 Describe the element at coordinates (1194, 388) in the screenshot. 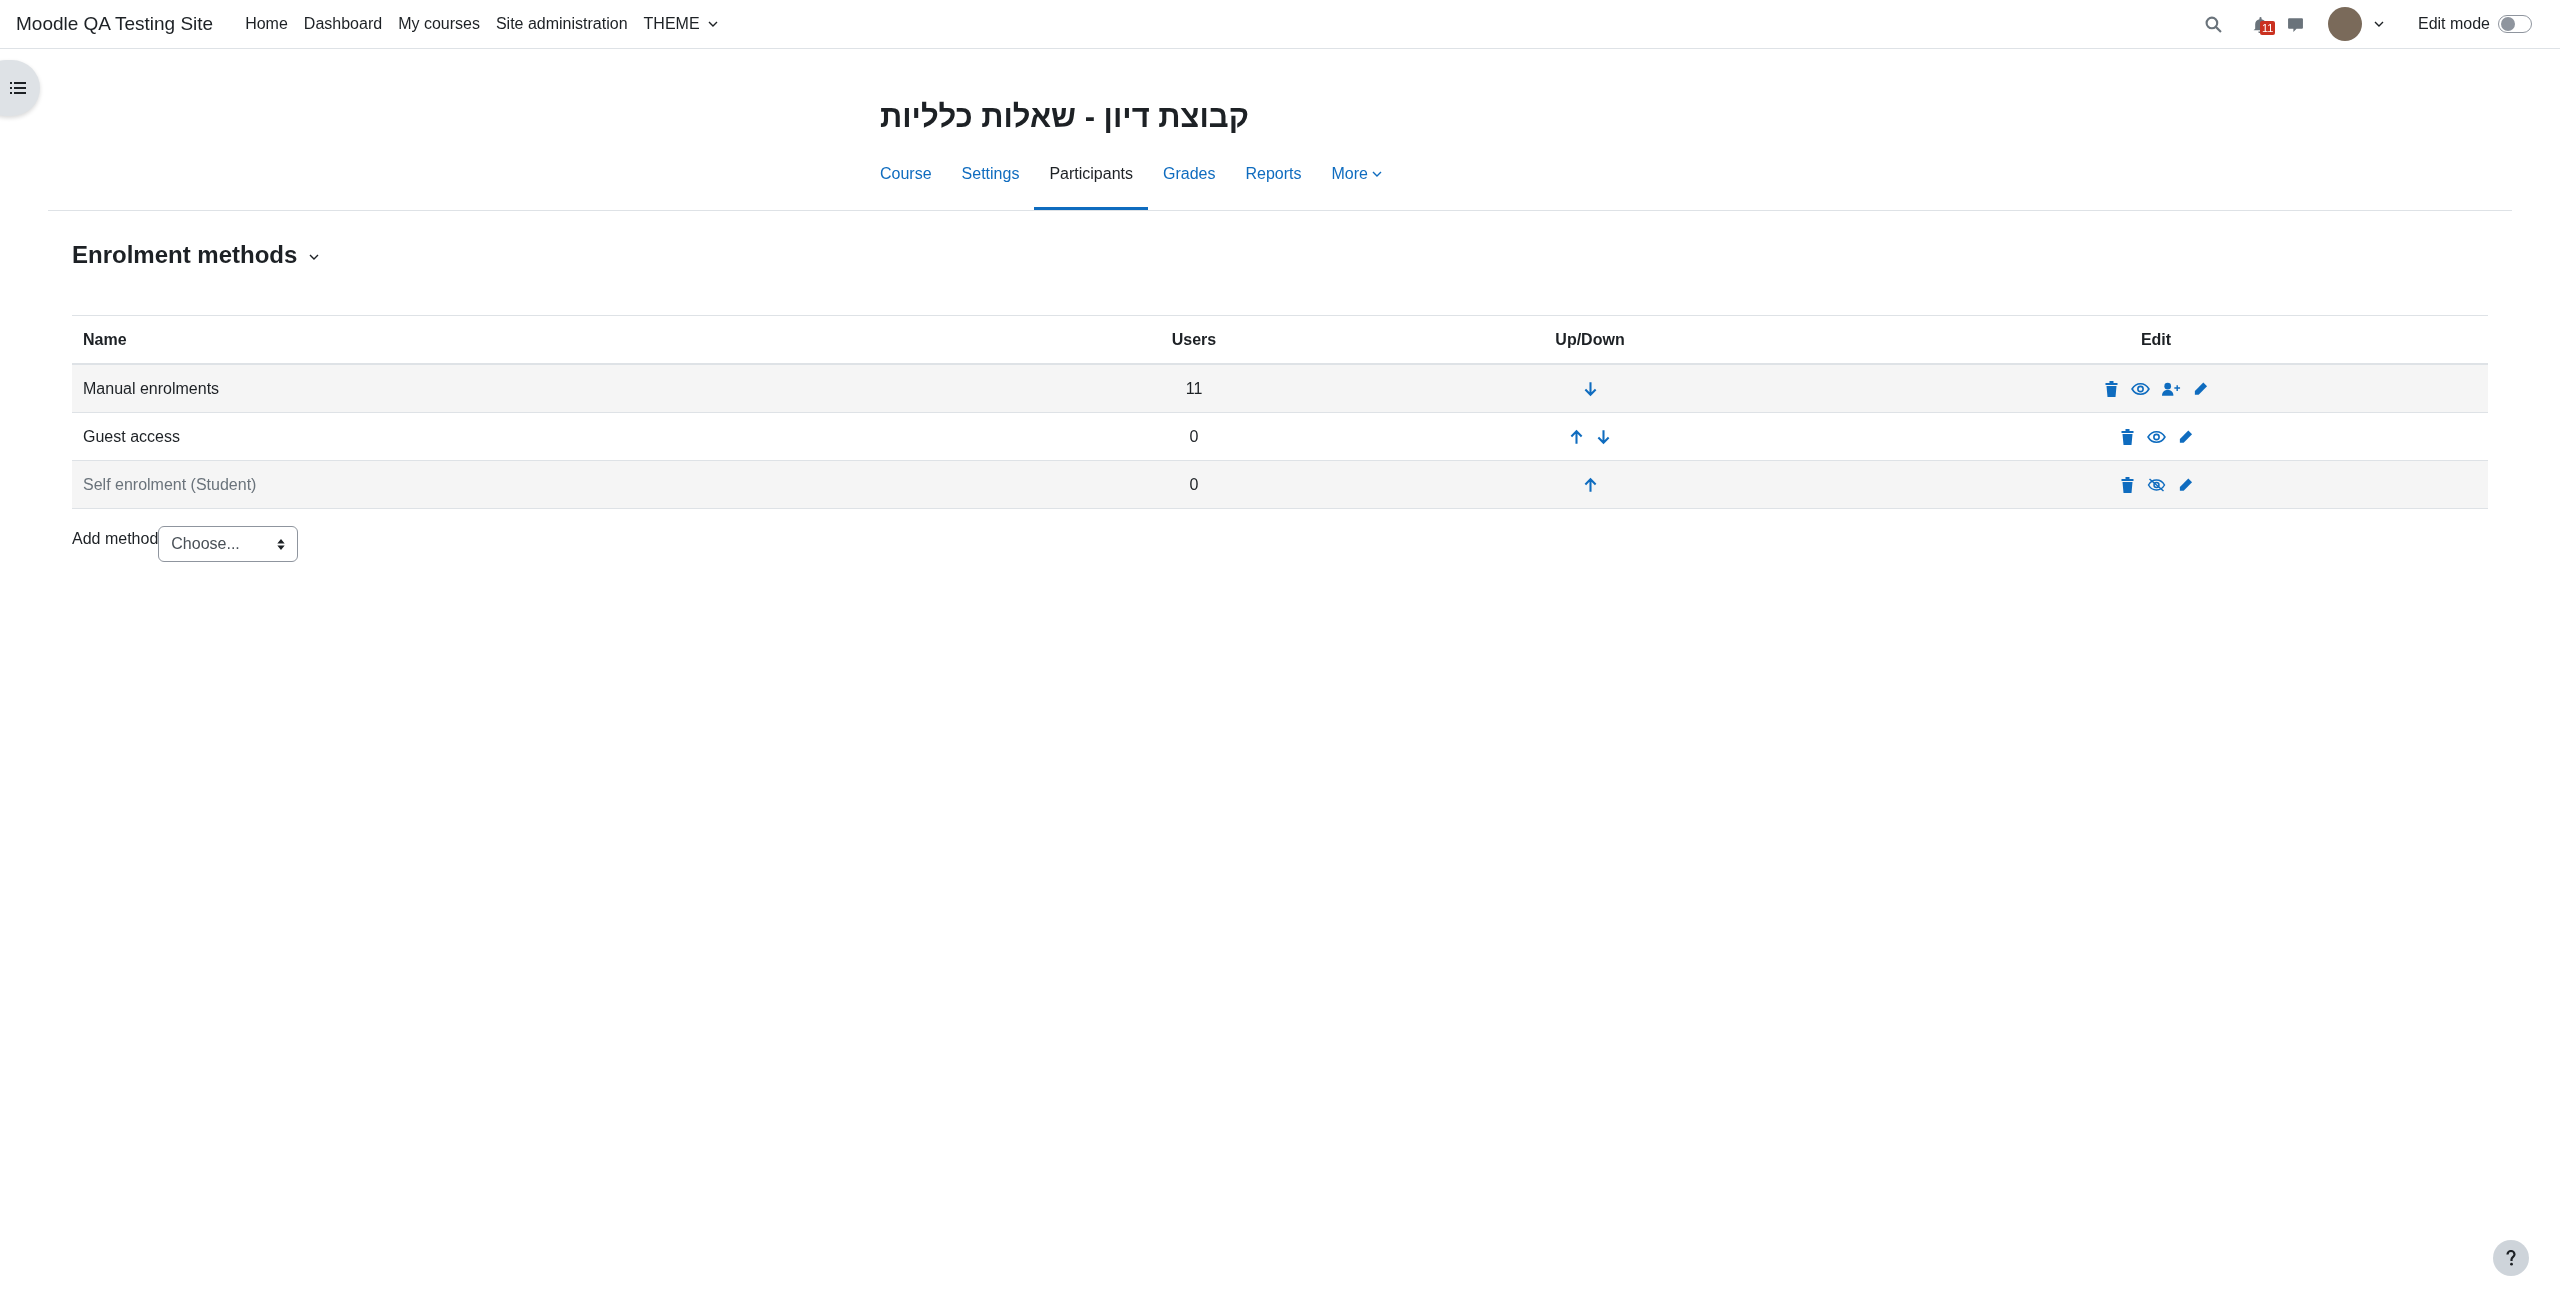

I see `table-cell: 11` at that location.